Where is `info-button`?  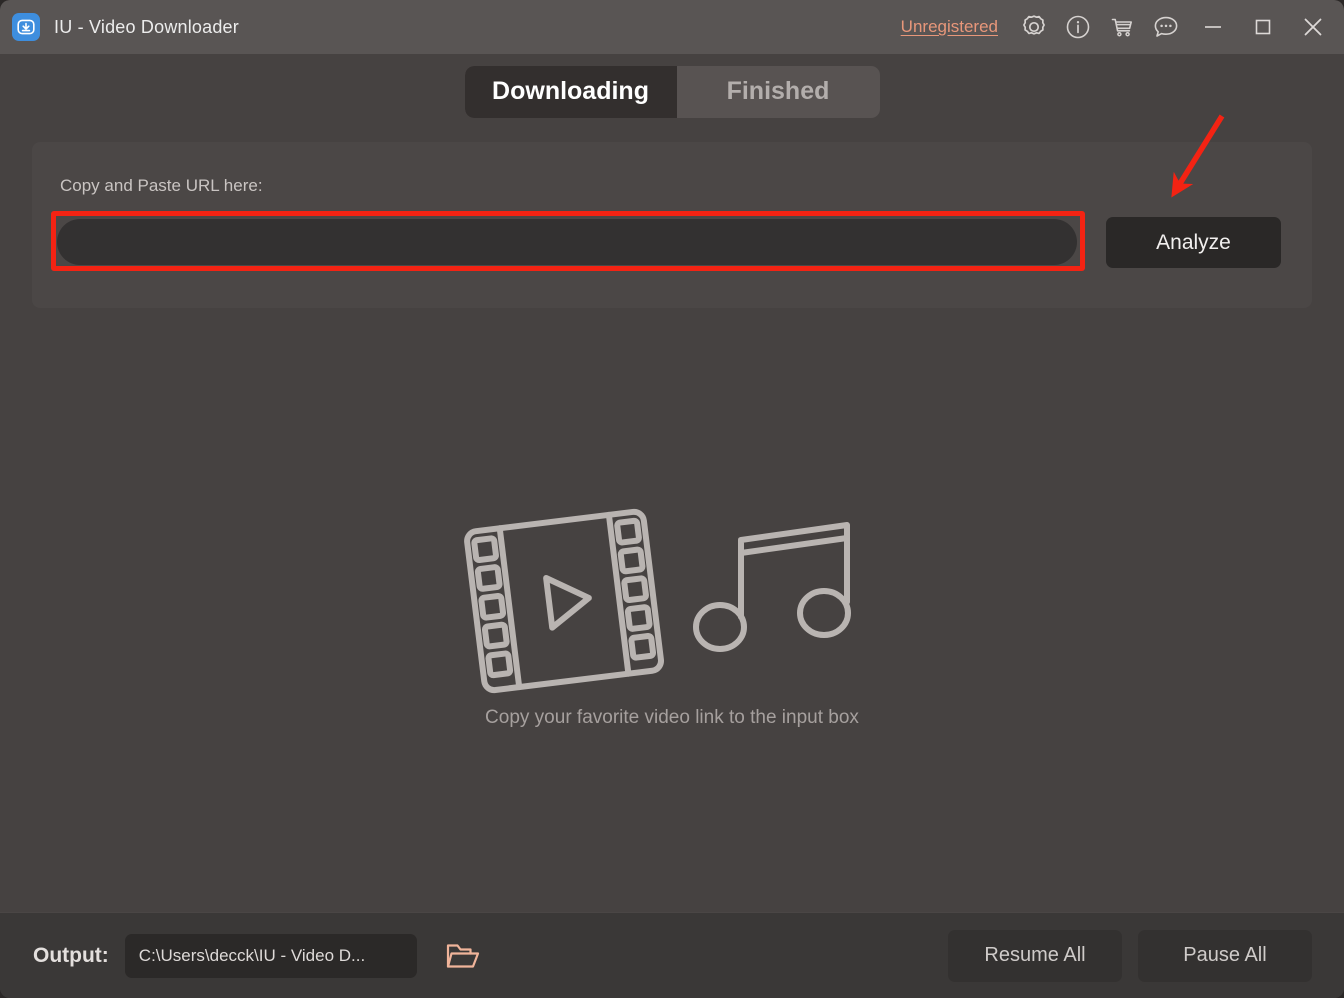 info-button is located at coordinates (1078, 27).